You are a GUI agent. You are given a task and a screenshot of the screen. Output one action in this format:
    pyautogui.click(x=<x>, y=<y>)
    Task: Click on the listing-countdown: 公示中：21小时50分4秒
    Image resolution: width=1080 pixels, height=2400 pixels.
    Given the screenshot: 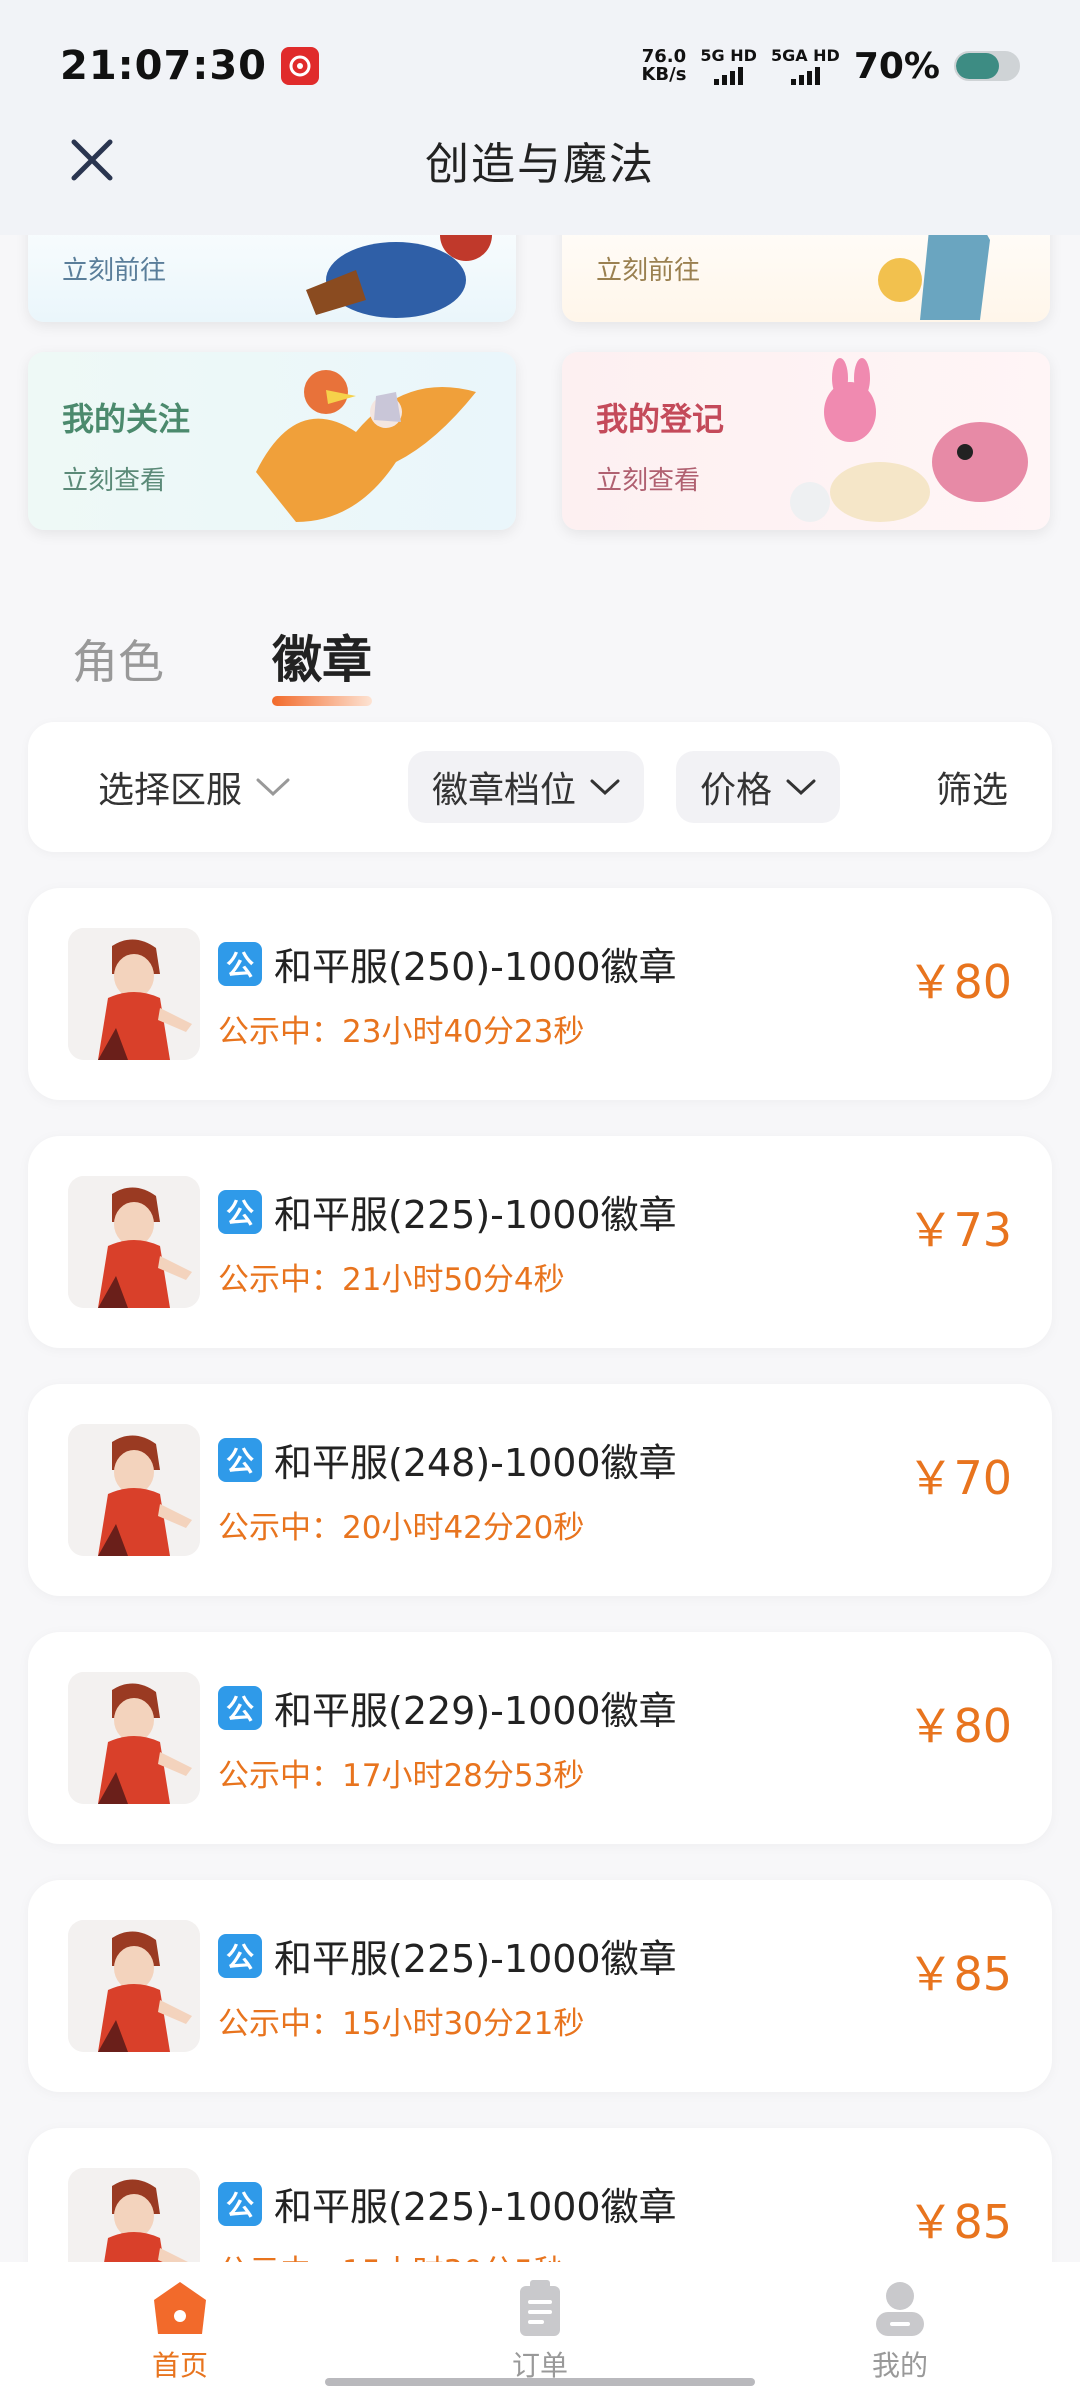 What is the action you would take?
    pyautogui.click(x=391, y=1280)
    